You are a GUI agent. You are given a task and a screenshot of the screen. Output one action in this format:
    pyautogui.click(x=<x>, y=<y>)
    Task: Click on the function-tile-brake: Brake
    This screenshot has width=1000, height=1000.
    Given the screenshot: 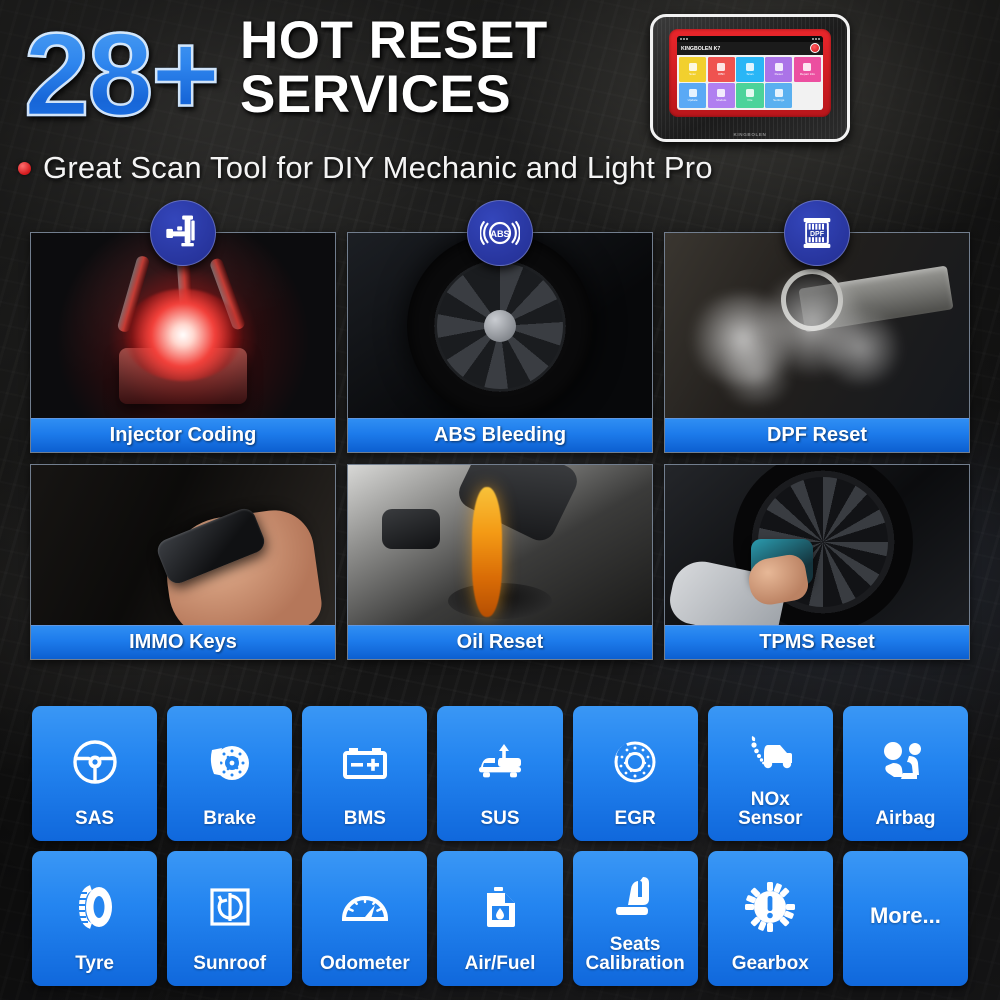 What is the action you would take?
    pyautogui.click(x=230, y=773)
    